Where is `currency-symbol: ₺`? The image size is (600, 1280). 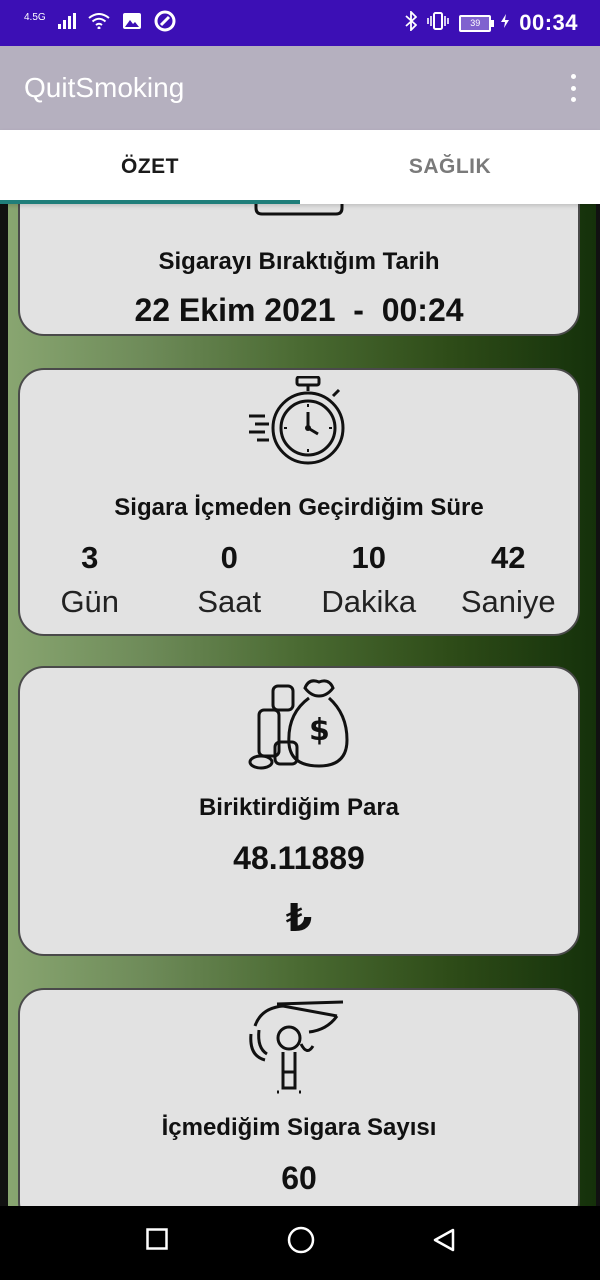 currency-symbol: ₺ is located at coordinates (299, 919).